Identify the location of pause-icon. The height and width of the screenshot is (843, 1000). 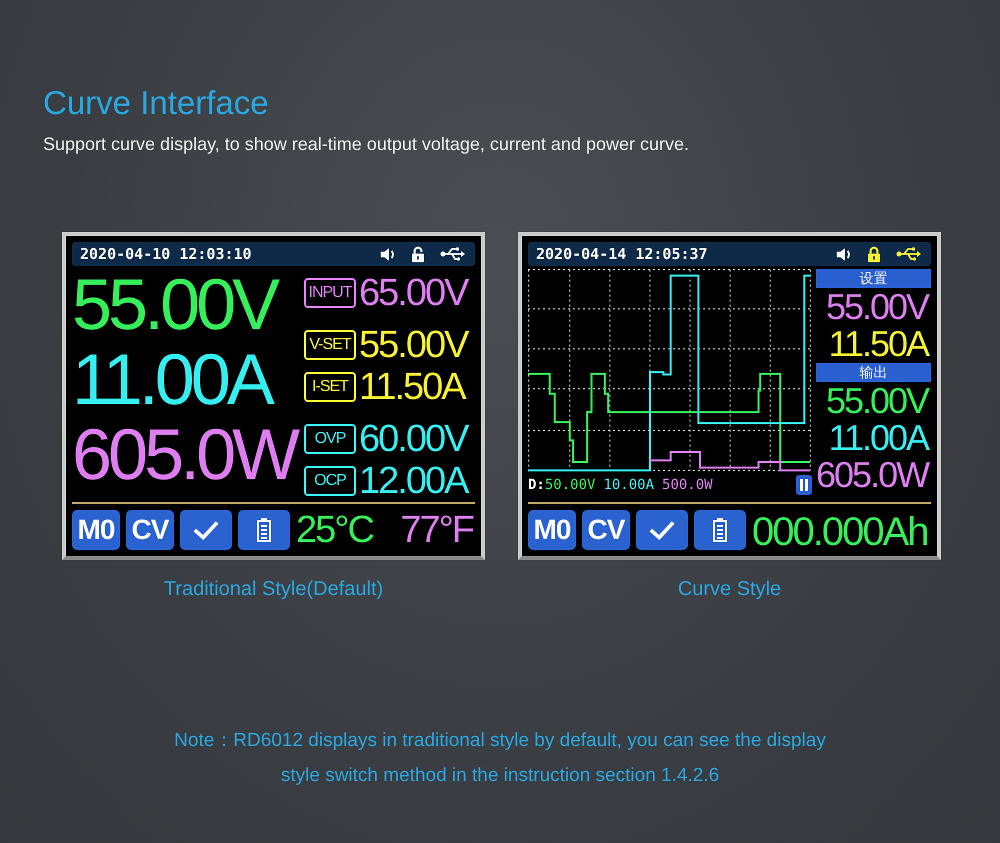
(804, 485).